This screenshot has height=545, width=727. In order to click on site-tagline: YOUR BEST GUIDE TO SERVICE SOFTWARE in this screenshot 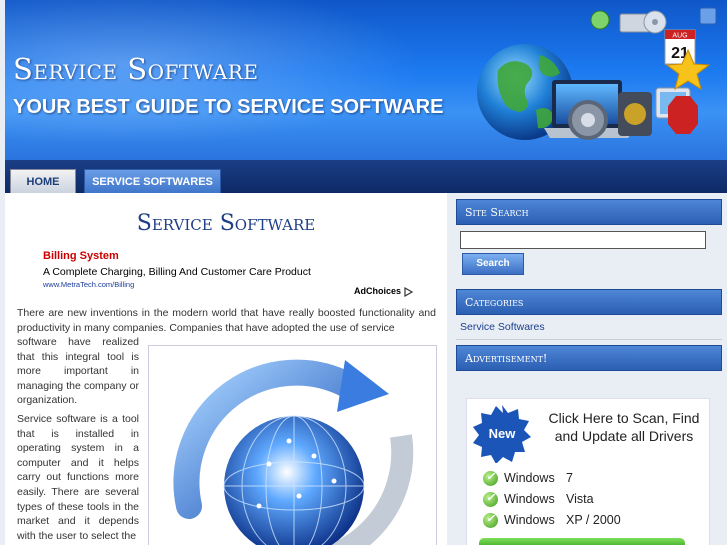, I will do `click(228, 107)`.